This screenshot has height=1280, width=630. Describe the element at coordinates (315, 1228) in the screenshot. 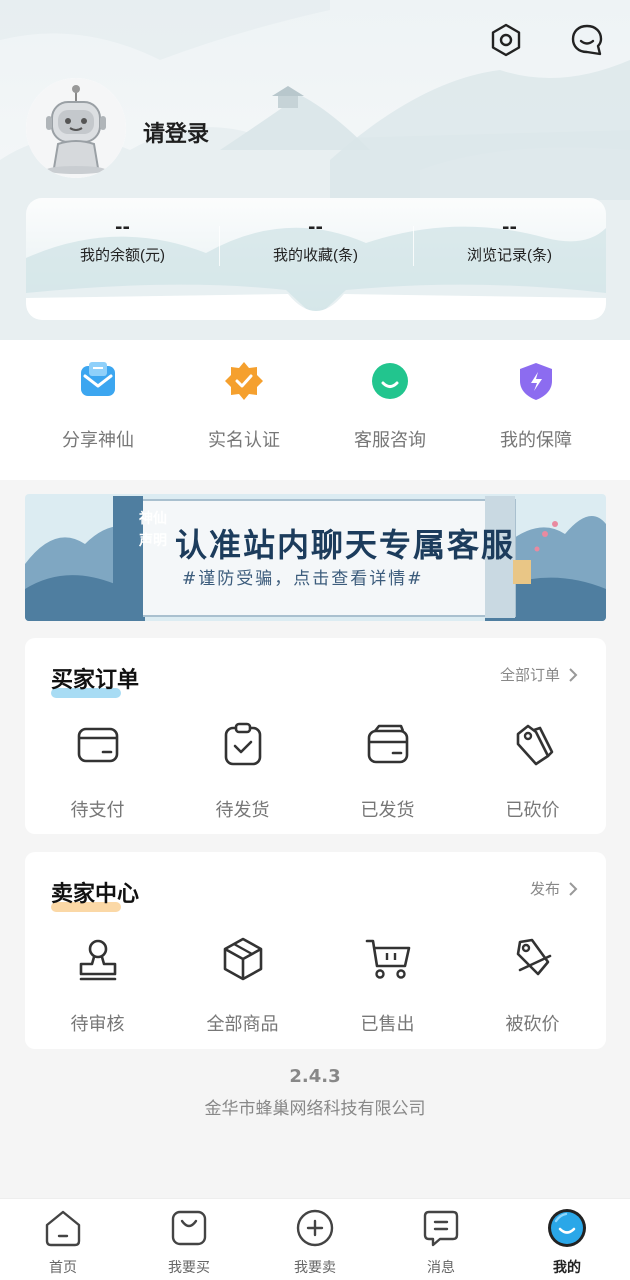

I see `plus-circle-icon` at that location.